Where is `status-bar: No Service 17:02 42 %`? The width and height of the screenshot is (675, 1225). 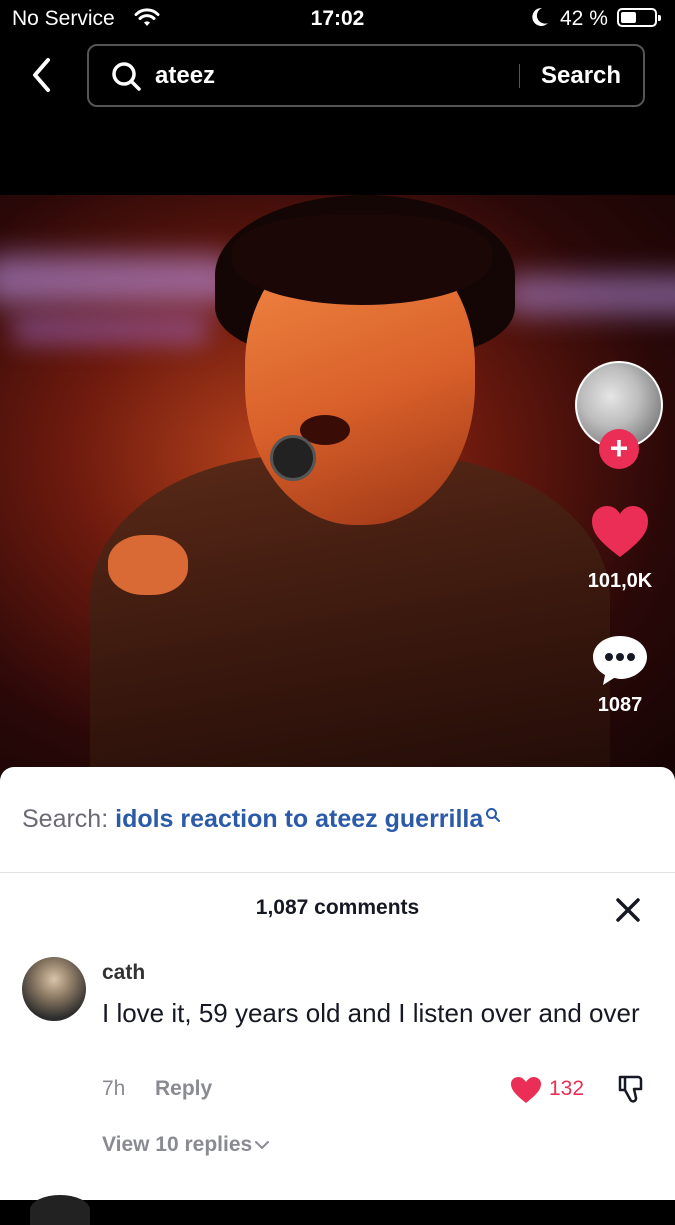 status-bar: No Service 17:02 42 % is located at coordinates (337, 19).